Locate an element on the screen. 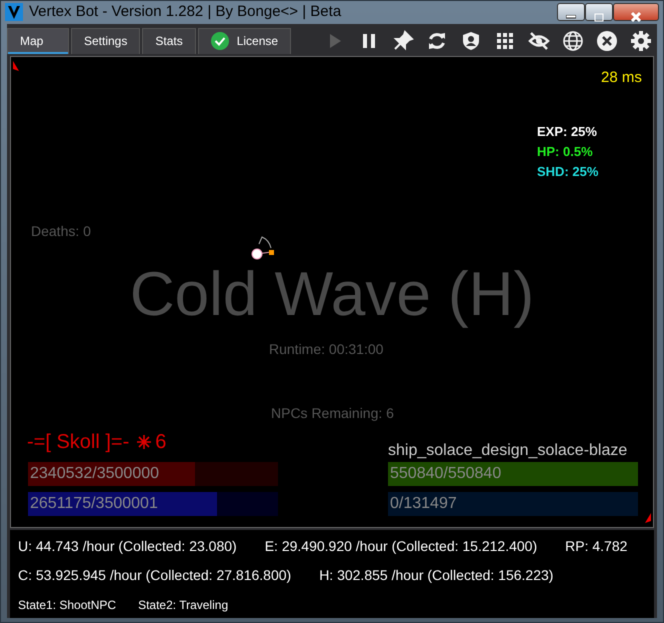  runtime-label: Runtime: 00:31:00 is located at coordinates (326, 349).